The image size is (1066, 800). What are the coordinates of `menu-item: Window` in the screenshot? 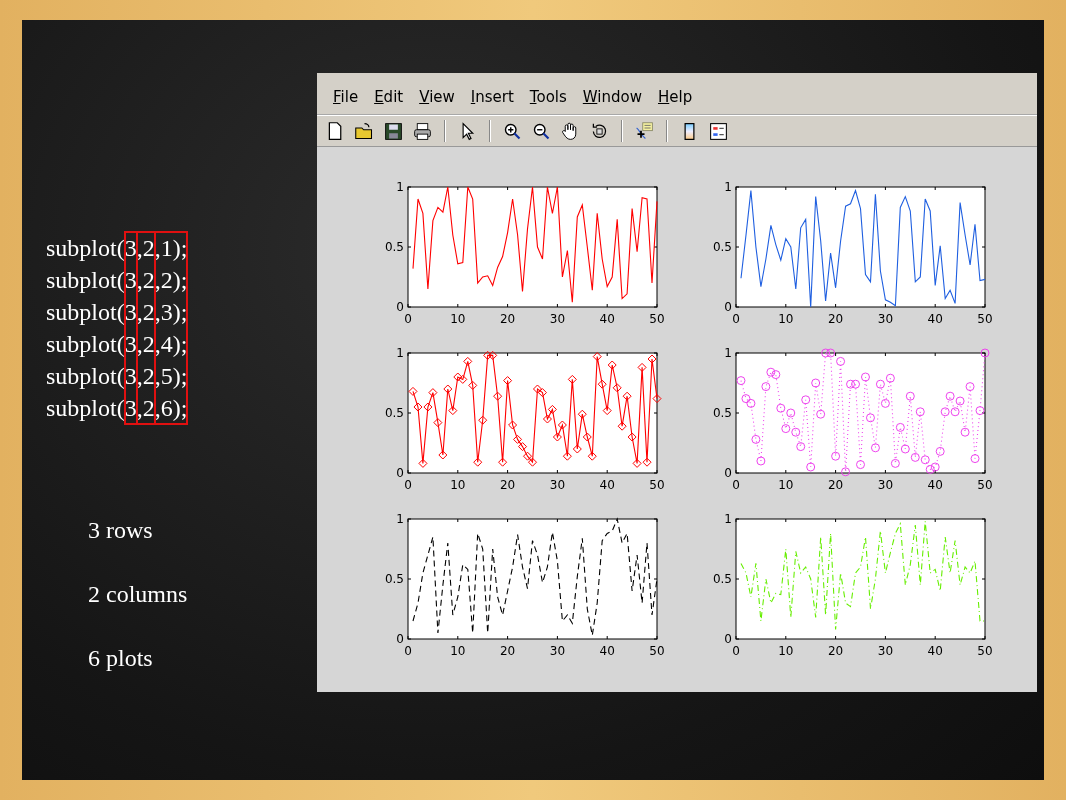 It's located at (612, 97).